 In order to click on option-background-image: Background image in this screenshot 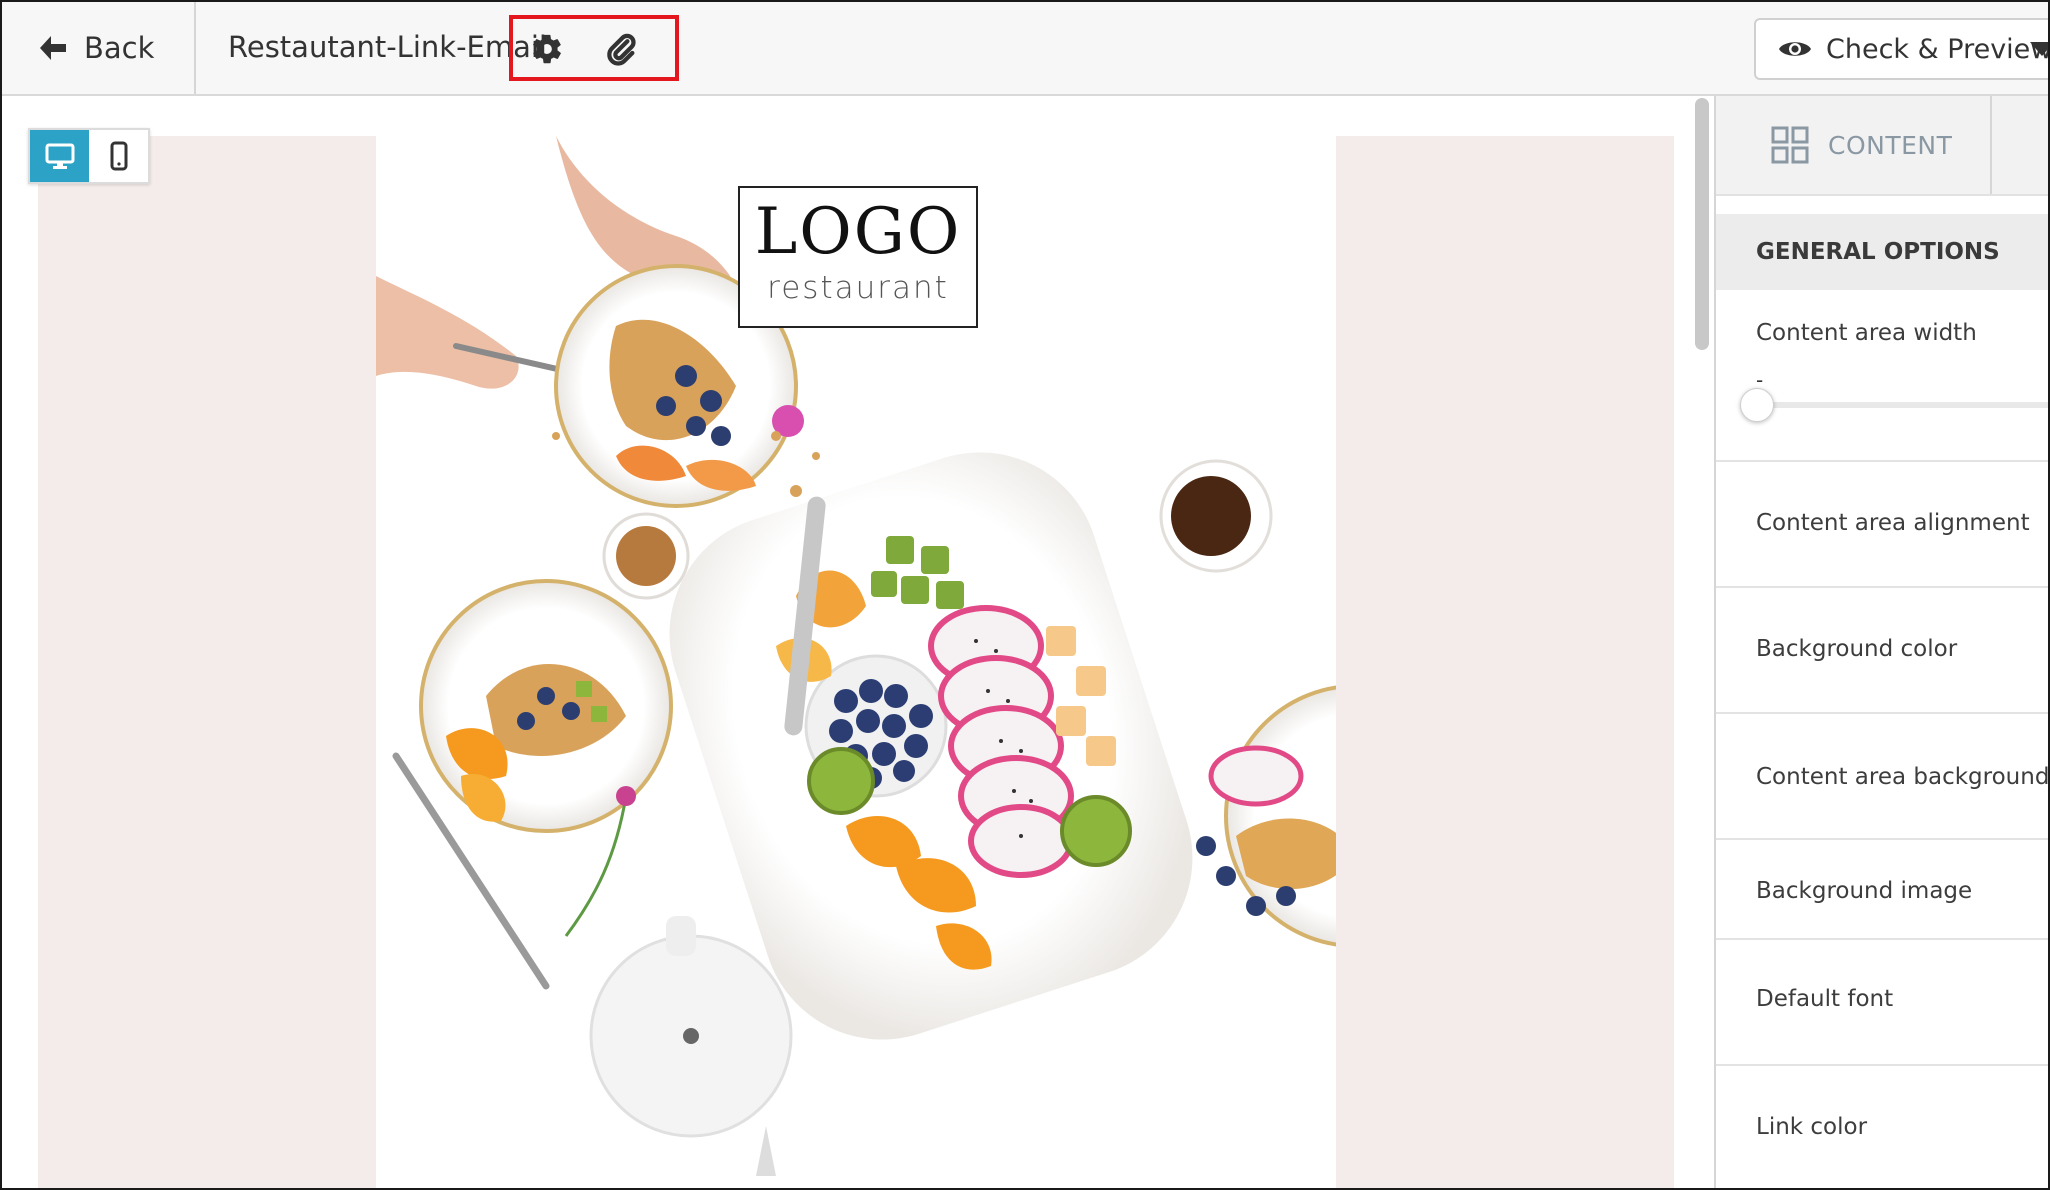, I will do `click(1882, 890)`.